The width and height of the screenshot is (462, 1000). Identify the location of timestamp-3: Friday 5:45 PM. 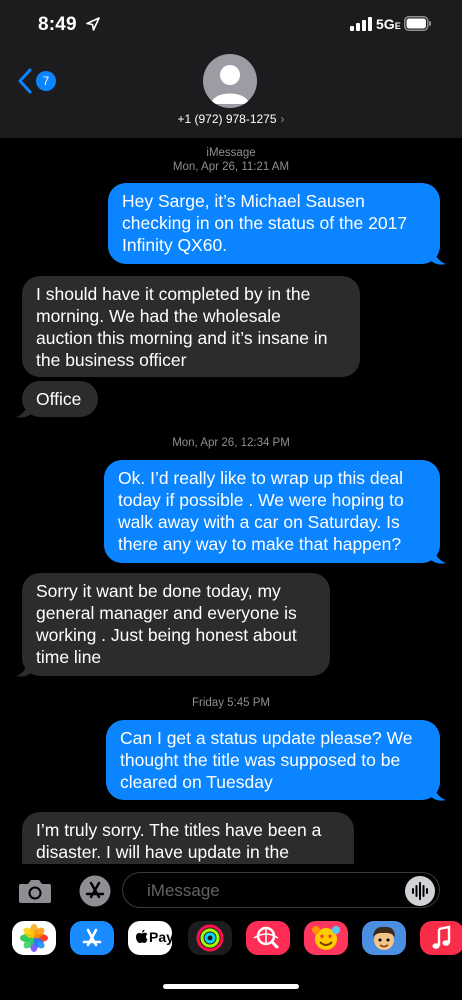
(231, 703).